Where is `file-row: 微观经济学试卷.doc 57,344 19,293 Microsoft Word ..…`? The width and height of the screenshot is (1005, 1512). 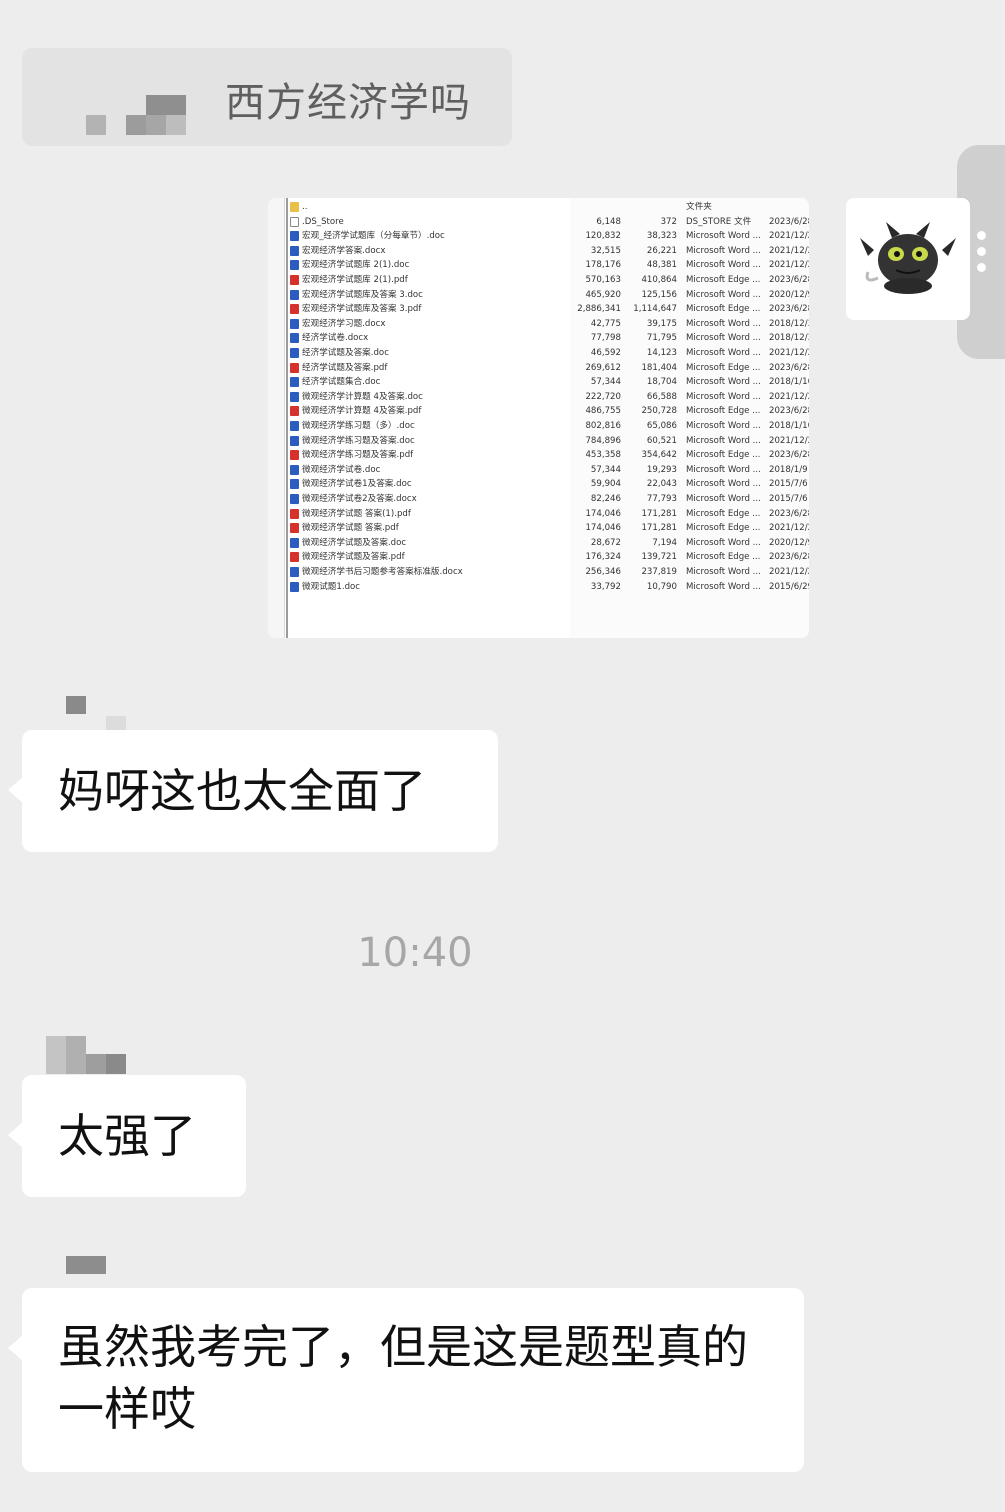 file-row: 微观经济学试卷.doc 57,344 19,293 Microsoft Word ..… is located at coordinates (548, 470).